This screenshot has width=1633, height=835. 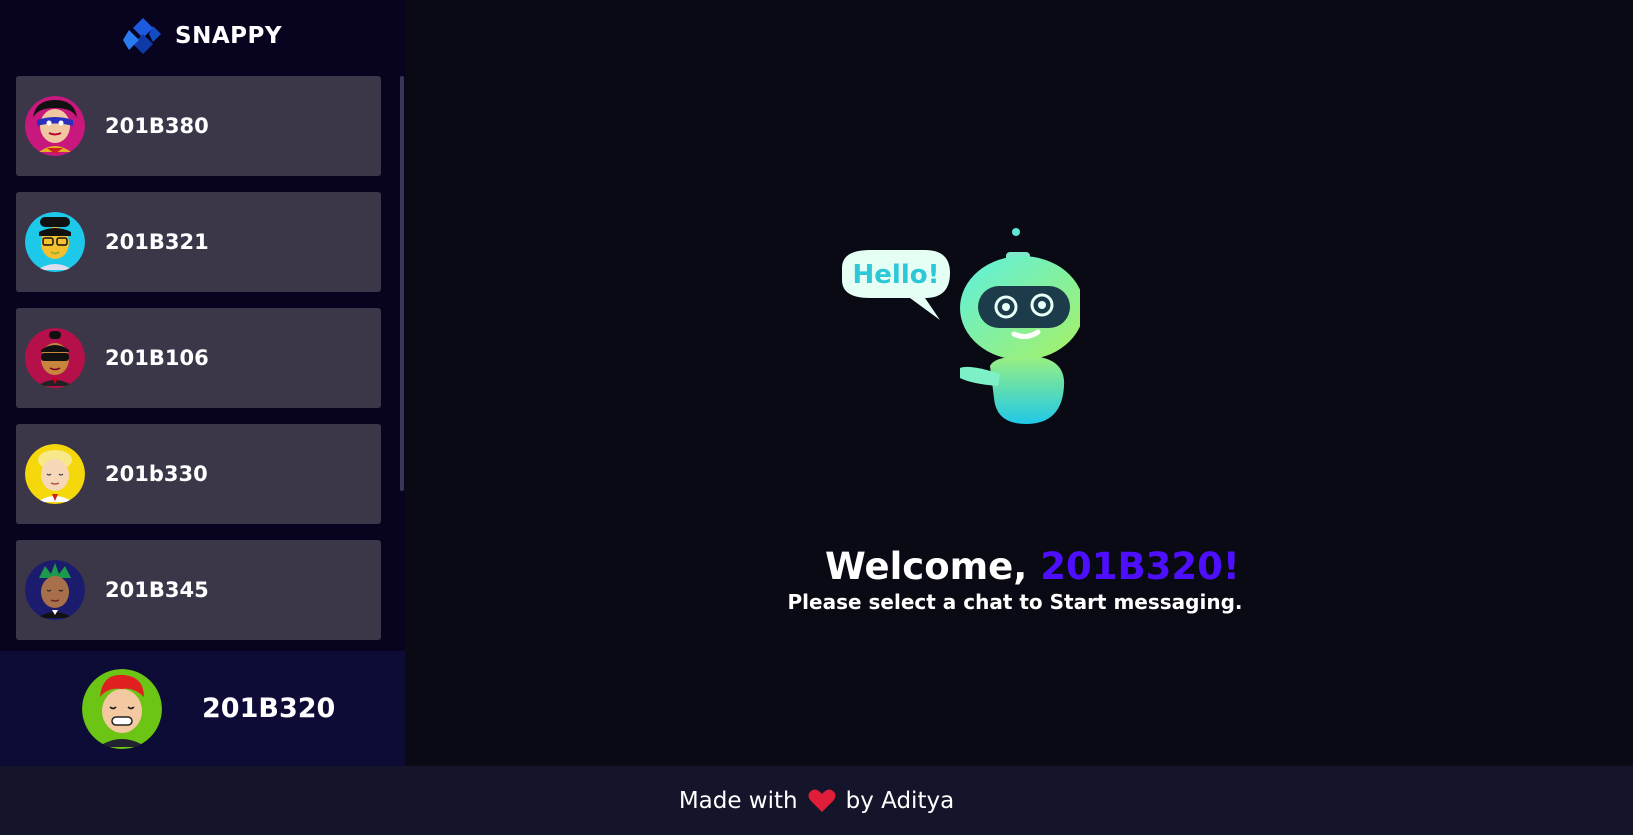 I want to click on brand: SNAPPY, so click(x=202, y=36).